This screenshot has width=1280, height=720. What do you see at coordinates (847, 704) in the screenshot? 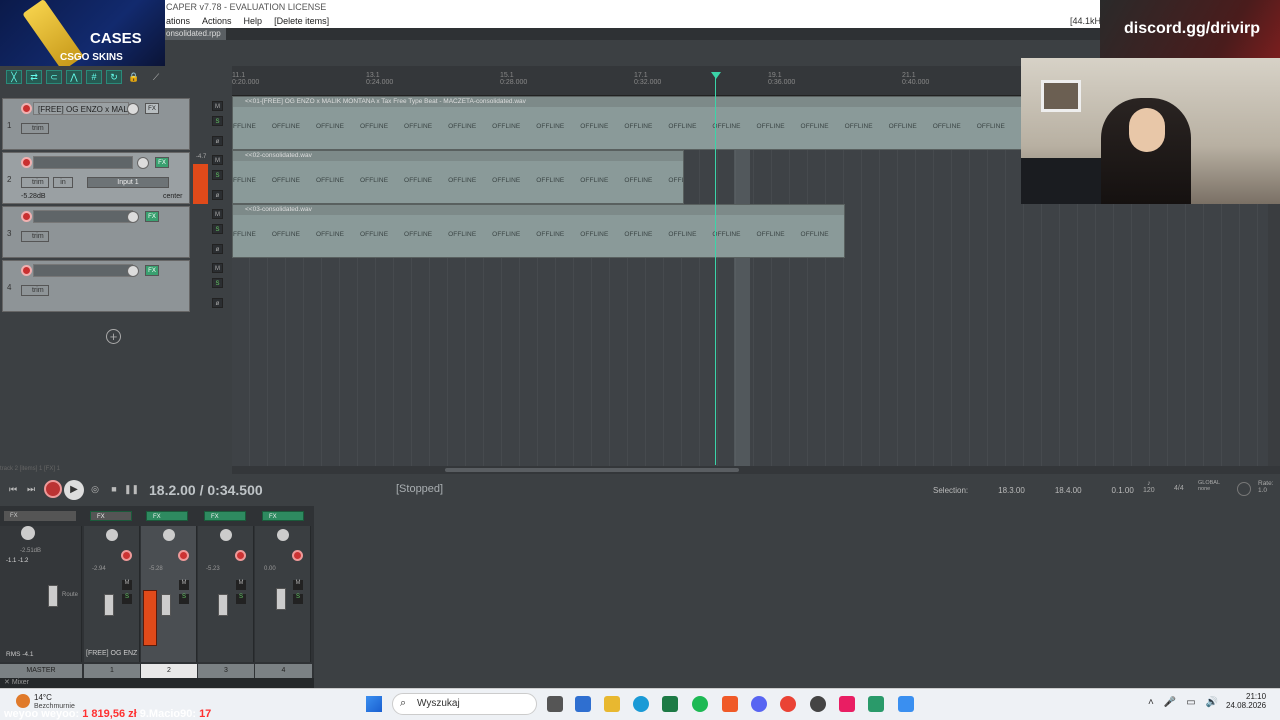
I see `tiktok-icon` at bounding box center [847, 704].